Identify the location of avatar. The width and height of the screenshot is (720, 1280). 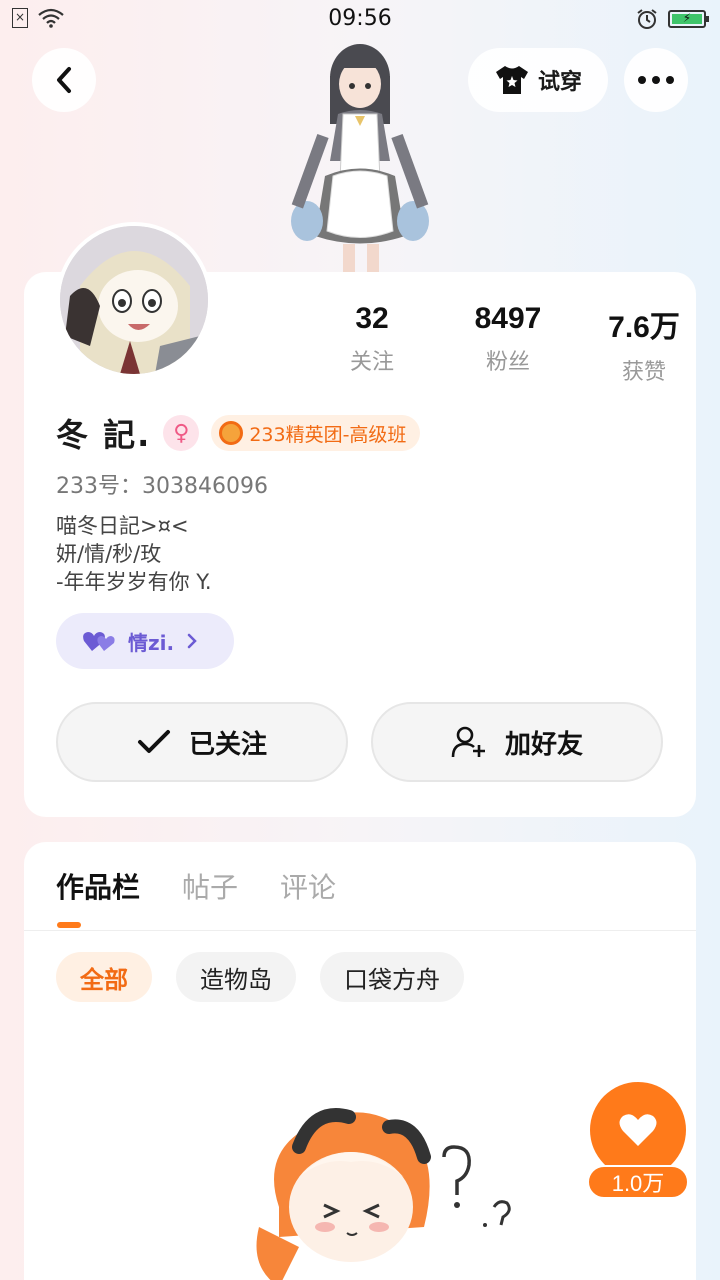
(134, 300).